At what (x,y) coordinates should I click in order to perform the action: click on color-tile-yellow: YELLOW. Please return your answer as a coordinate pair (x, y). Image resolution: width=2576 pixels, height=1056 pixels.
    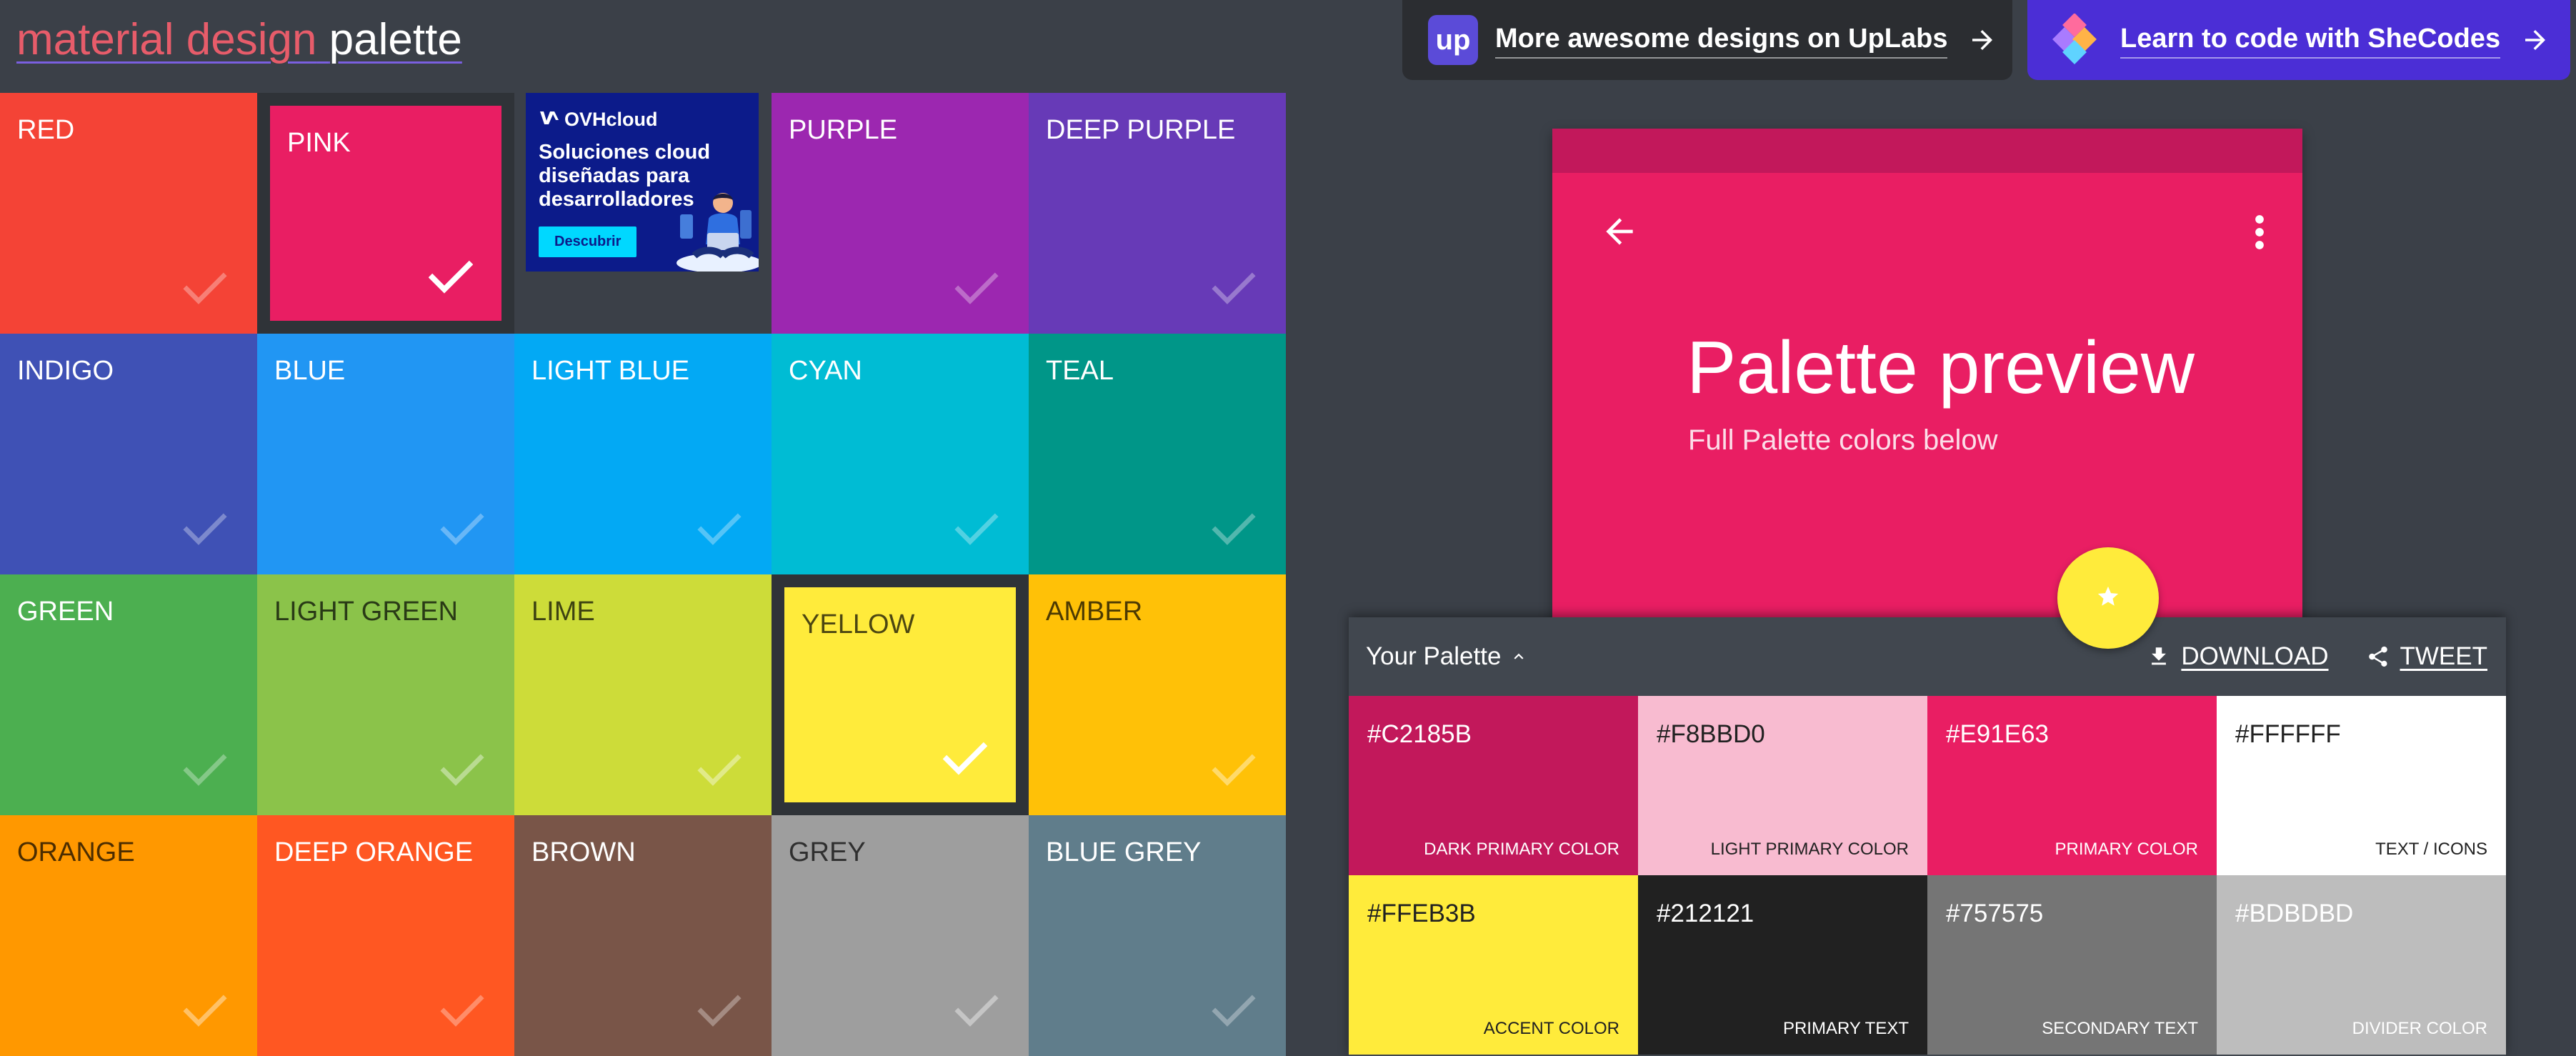
    Looking at the image, I should click on (901, 694).